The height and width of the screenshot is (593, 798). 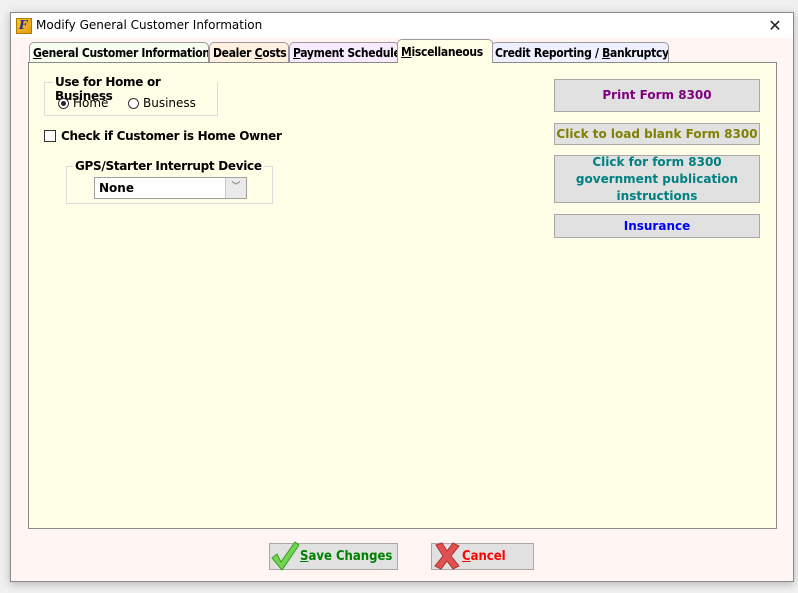 I want to click on home-owner-checkbox-label: Check if Customer is Home Owner, so click(x=171, y=136).